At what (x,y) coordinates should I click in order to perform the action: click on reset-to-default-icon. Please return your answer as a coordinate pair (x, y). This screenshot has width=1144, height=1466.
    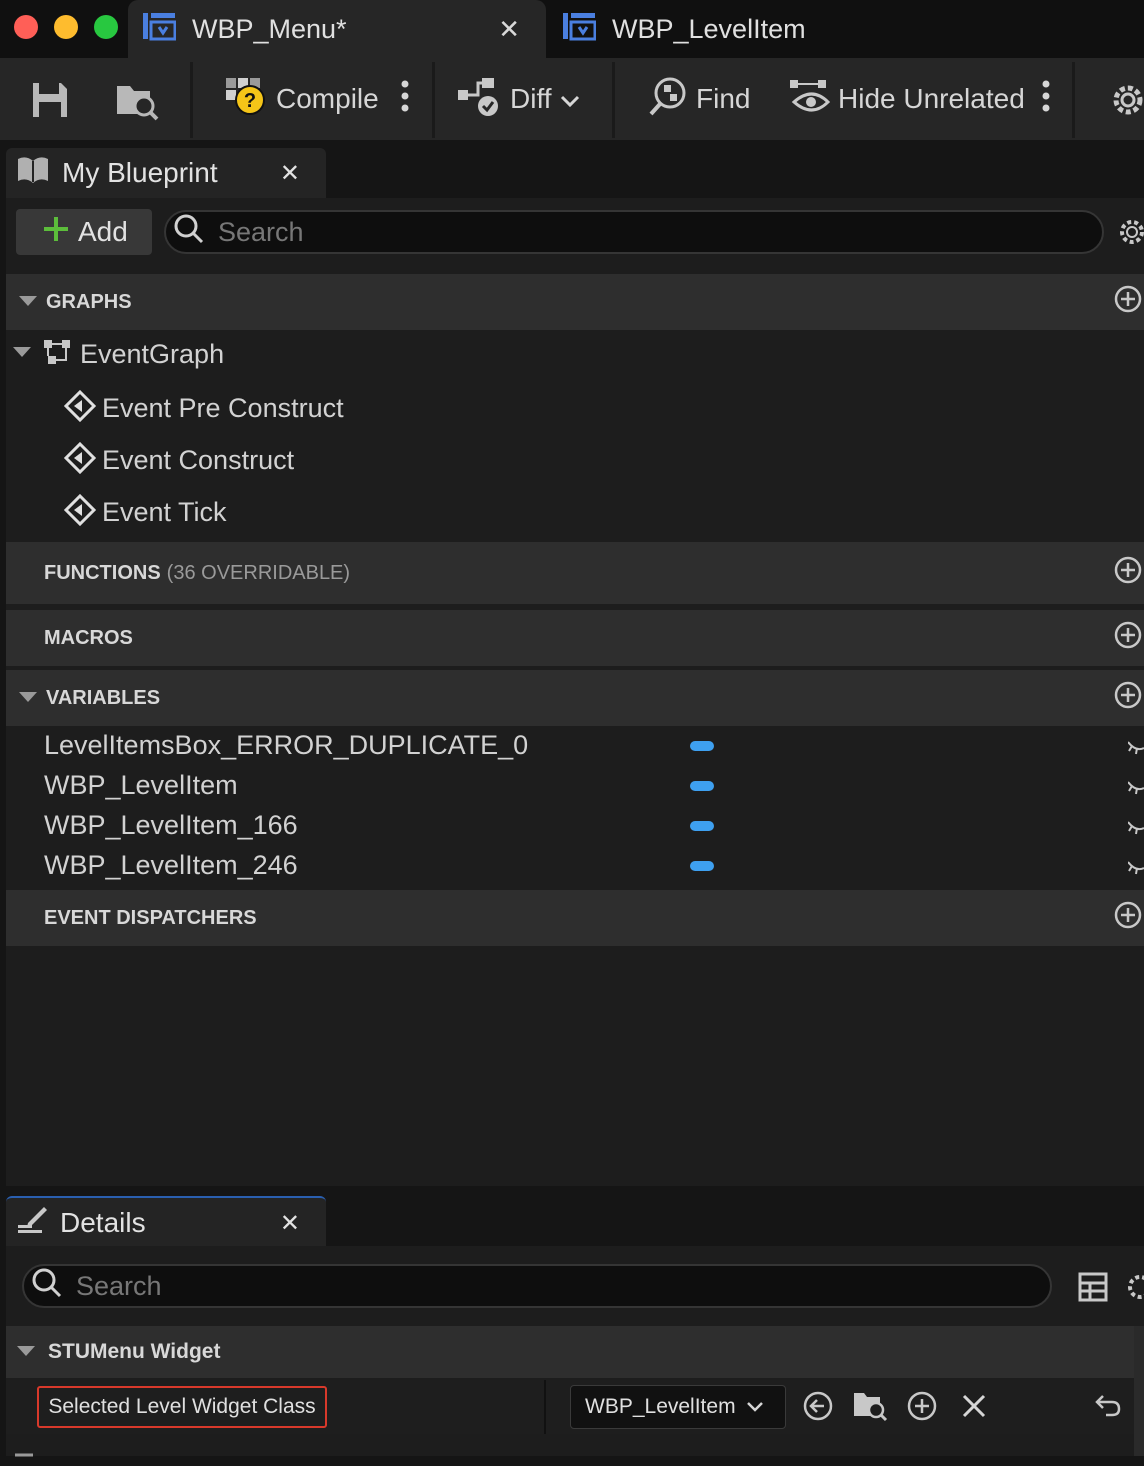
    Looking at the image, I should click on (1108, 1407).